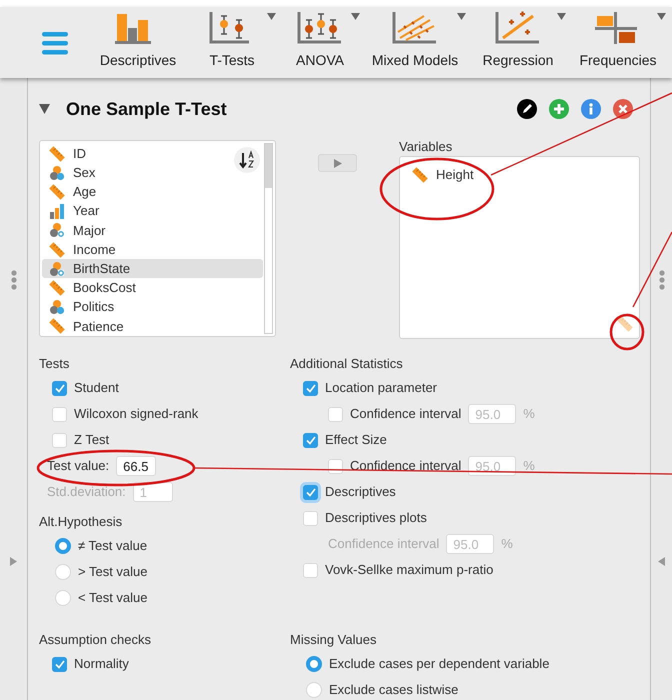 Image resolution: width=672 pixels, height=700 pixels. Describe the element at coordinates (268, 238) in the screenshot. I see `scrollbar` at that location.